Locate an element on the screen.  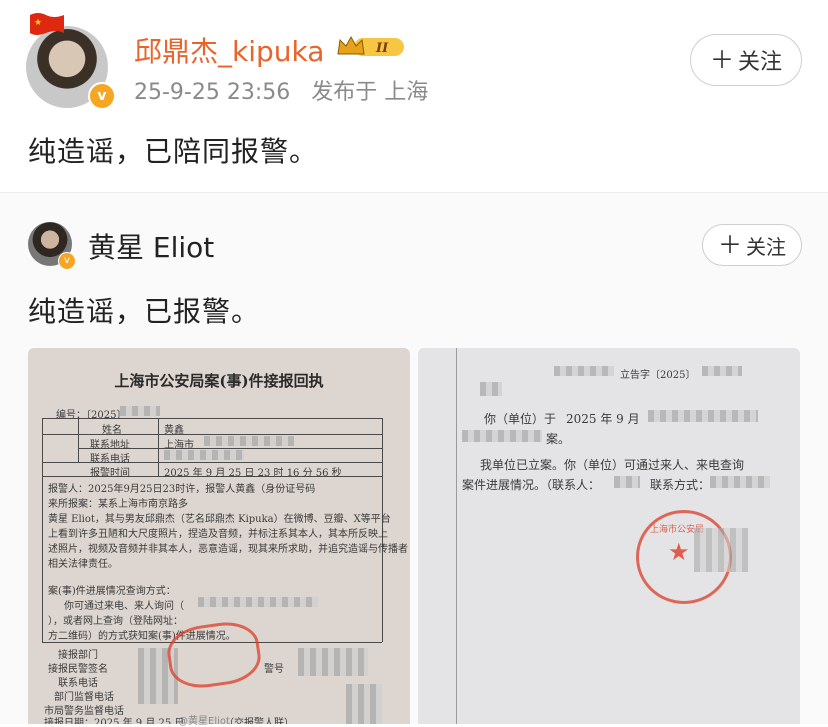
cell-label: 部门监督电话 is located at coordinates (84, 697).